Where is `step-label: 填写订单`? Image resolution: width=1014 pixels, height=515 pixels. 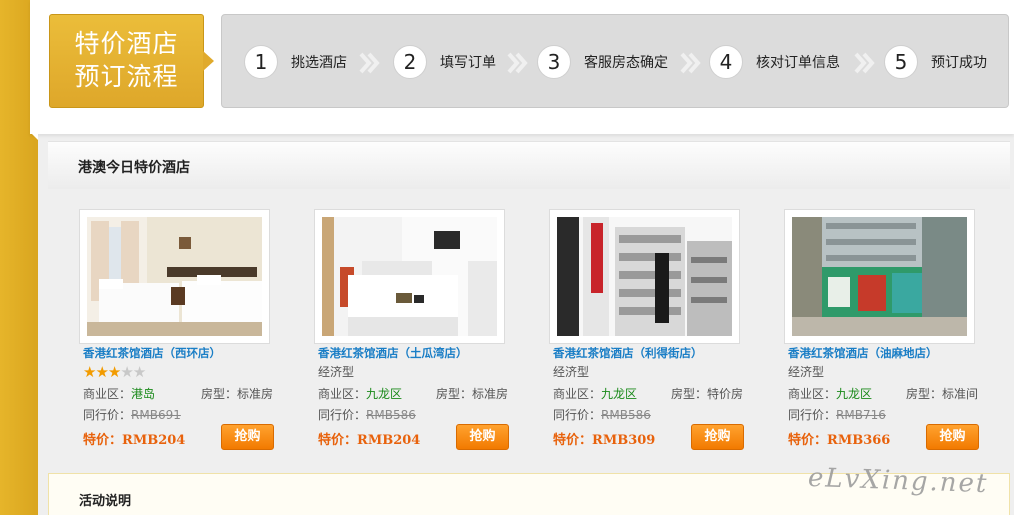
step-label: 填写订单 is located at coordinates (468, 63).